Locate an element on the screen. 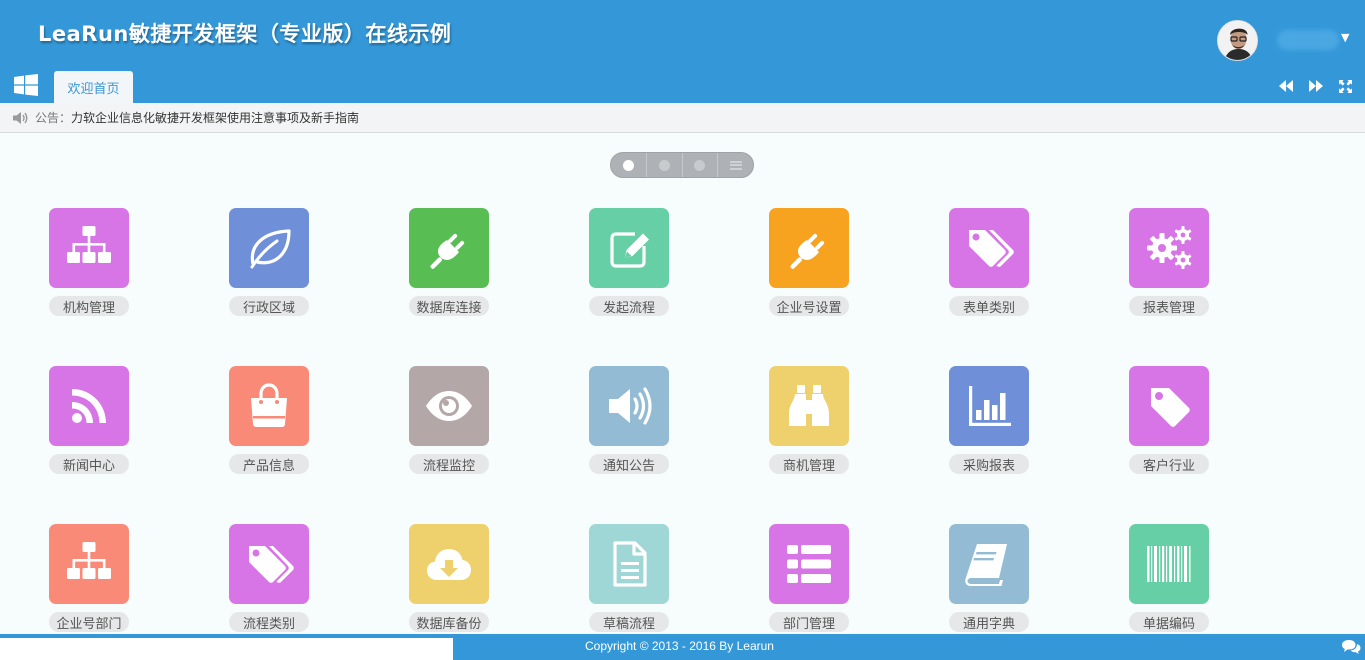 Image resolution: width=1365 pixels, height=660 pixels. app-tile-label: 数据库连接 is located at coordinates (449, 306).